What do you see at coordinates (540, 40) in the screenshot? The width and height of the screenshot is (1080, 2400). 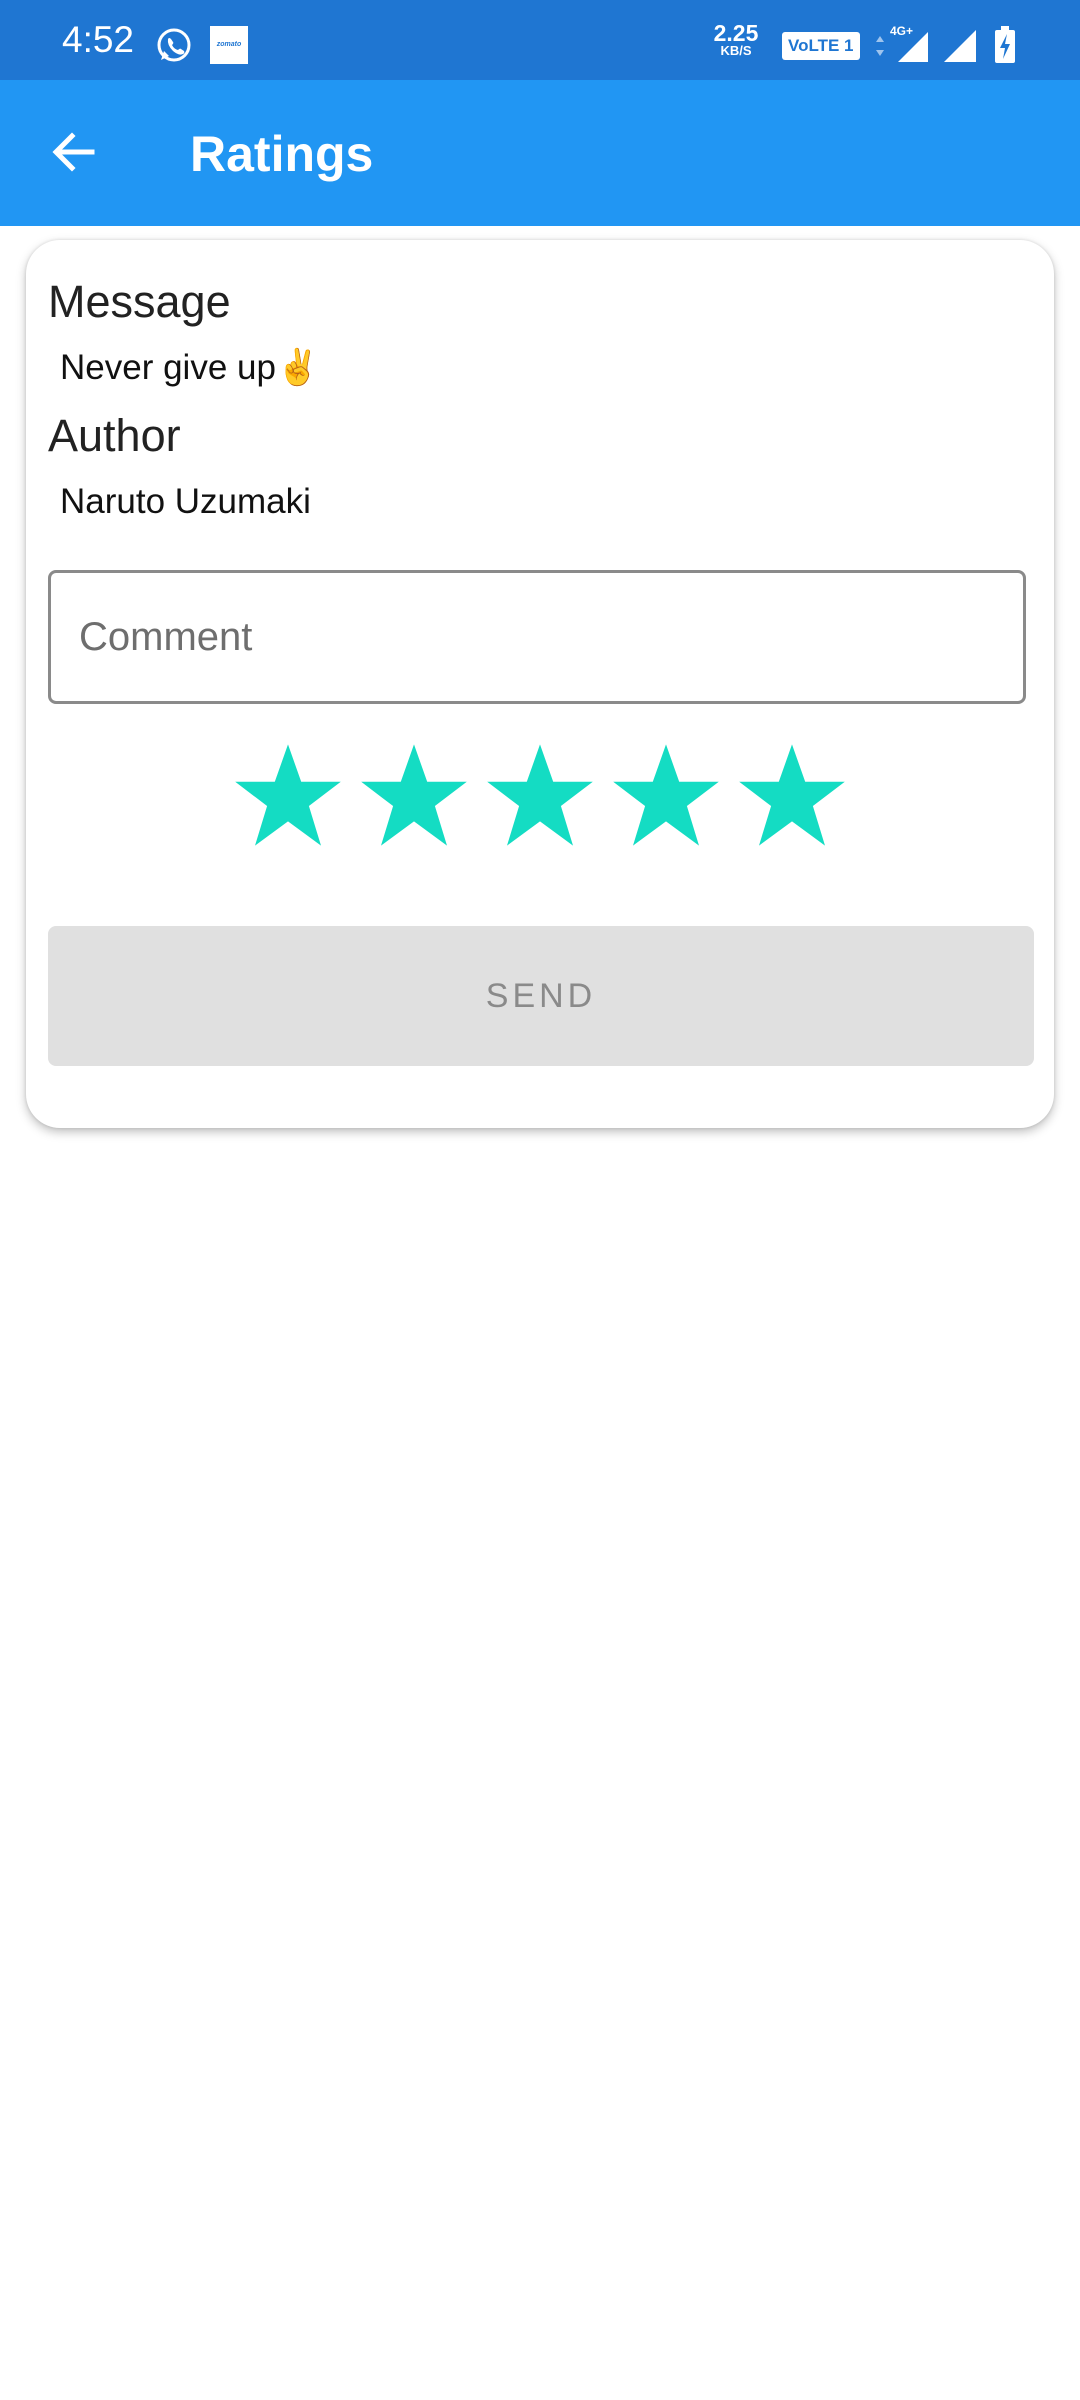 I see `status-bar: 4:52 zomato 2.25 KB/S VoLTE 1 4G+` at bounding box center [540, 40].